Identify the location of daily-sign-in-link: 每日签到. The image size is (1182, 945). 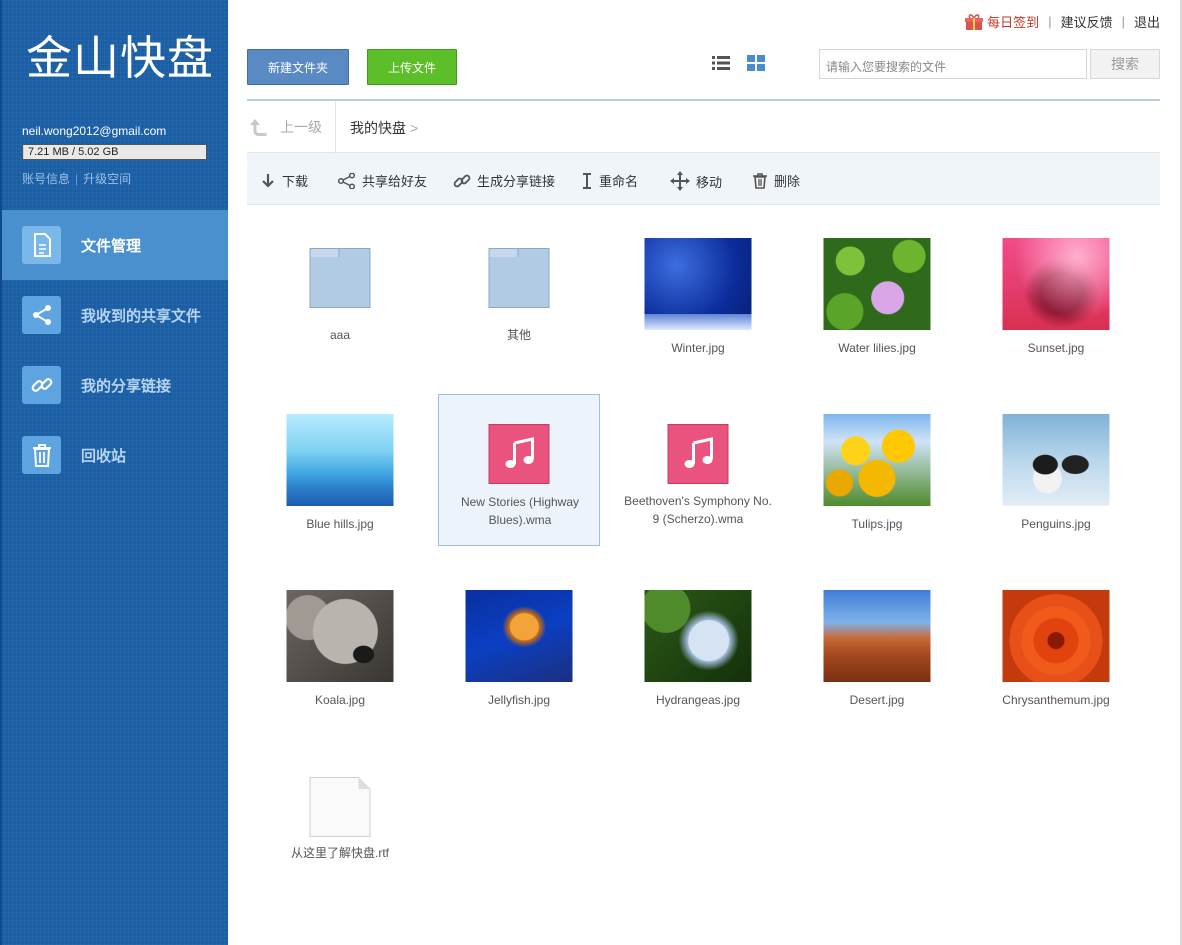
(1002, 21).